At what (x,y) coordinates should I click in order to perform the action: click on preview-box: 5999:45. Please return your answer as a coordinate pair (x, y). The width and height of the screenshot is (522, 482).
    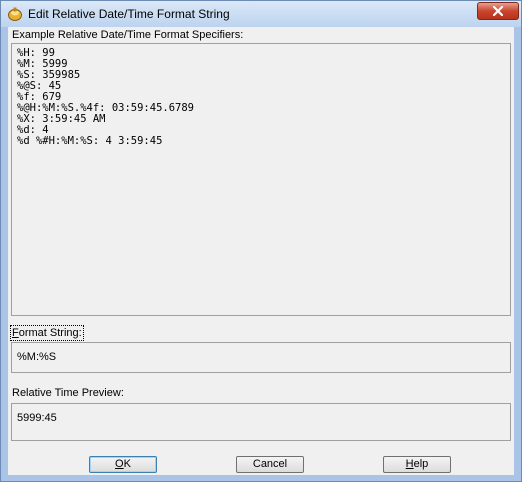
    Looking at the image, I should click on (261, 422).